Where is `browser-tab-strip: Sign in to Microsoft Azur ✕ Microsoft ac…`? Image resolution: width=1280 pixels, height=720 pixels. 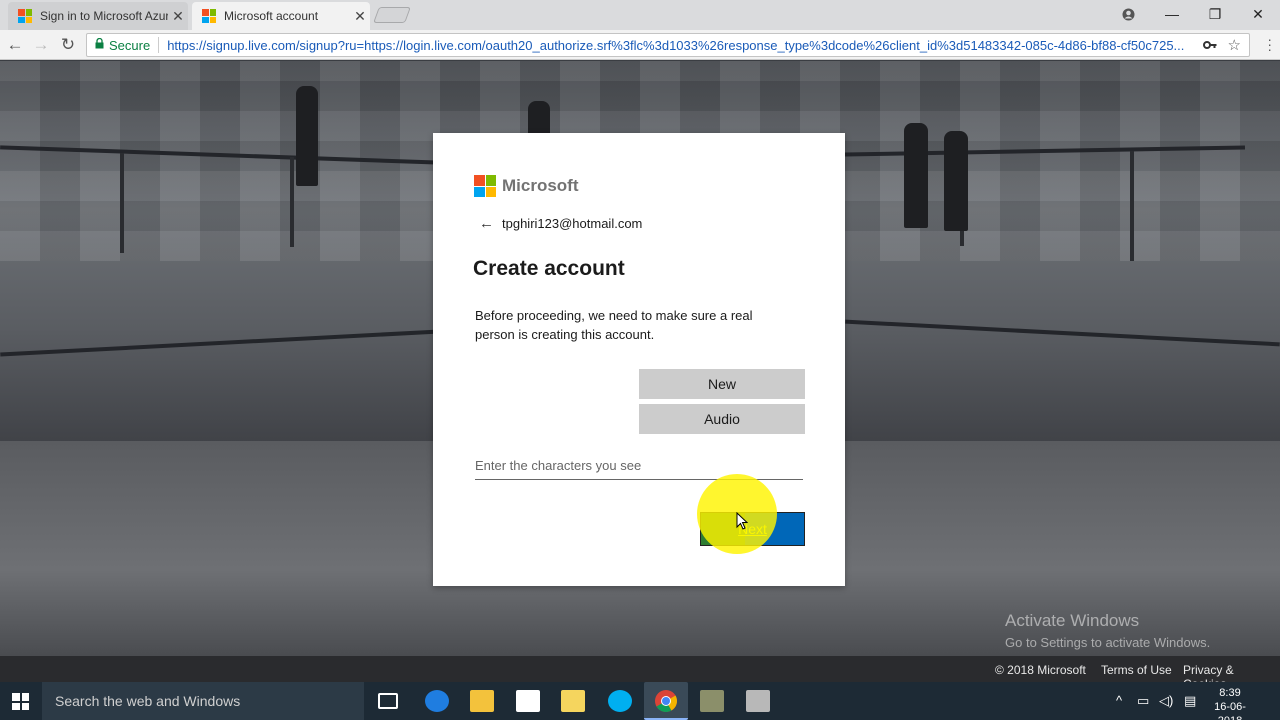 browser-tab-strip: Sign in to Microsoft Azur ✕ Microsoft ac… is located at coordinates (640, 15).